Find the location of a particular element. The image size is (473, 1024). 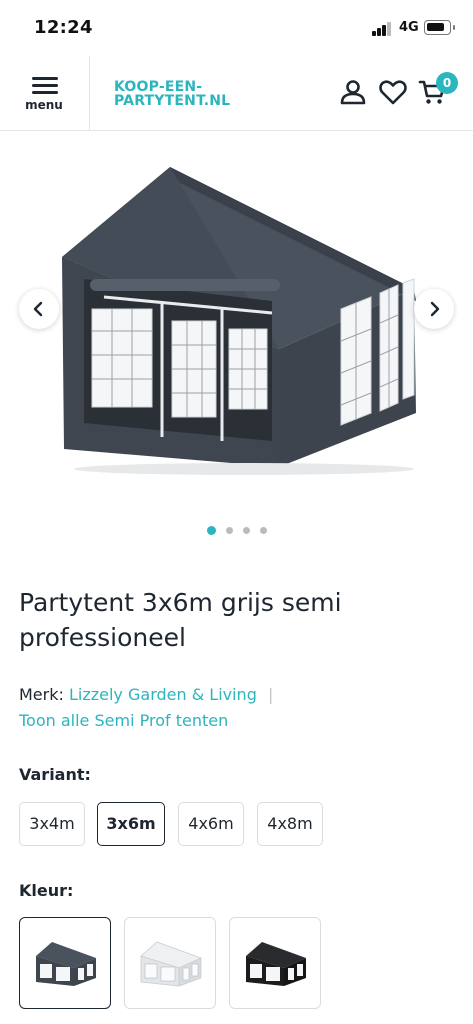

tent-thumbnail-grijs is located at coordinates (66, 964).